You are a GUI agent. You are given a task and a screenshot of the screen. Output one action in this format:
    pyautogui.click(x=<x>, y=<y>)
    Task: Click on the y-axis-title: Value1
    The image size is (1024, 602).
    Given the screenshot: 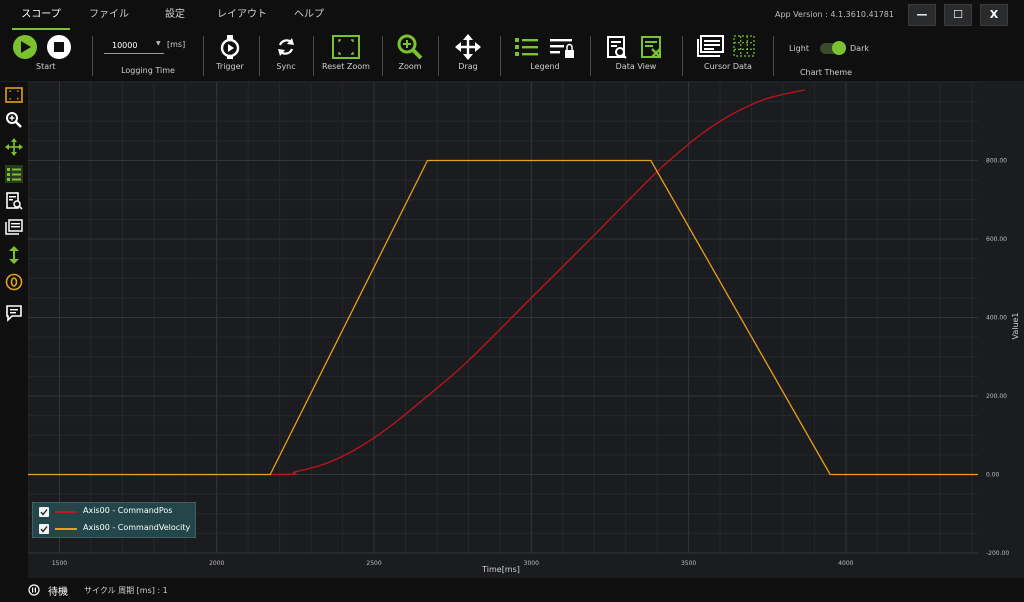 What is the action you would take?
    pyautogui.click(x=1015, y=325)
    